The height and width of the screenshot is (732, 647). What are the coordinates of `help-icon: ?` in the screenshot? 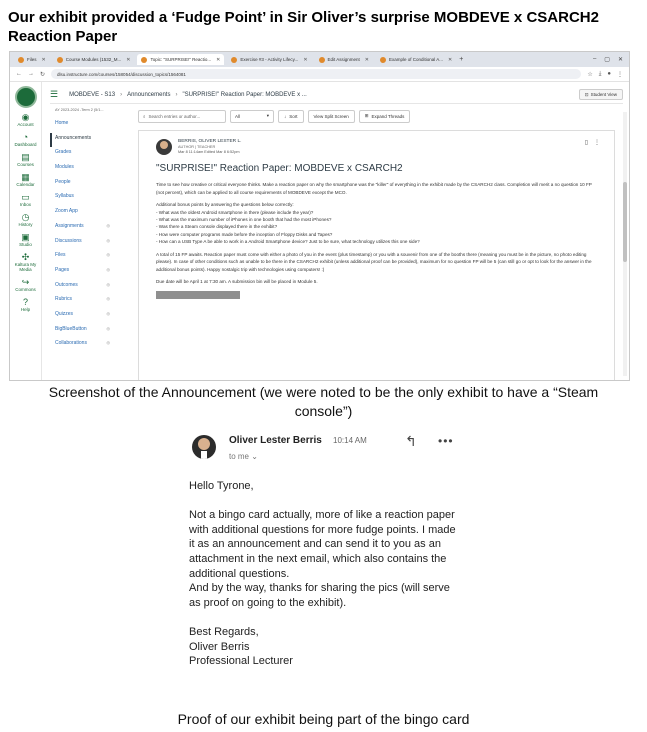 It's located at (25, 302).